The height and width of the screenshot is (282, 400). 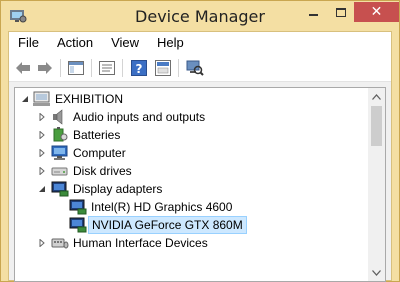 What do you see at coordinates (45, 68) in the screenshot?
I see `forward-icon` at bounding box center [45, 68].